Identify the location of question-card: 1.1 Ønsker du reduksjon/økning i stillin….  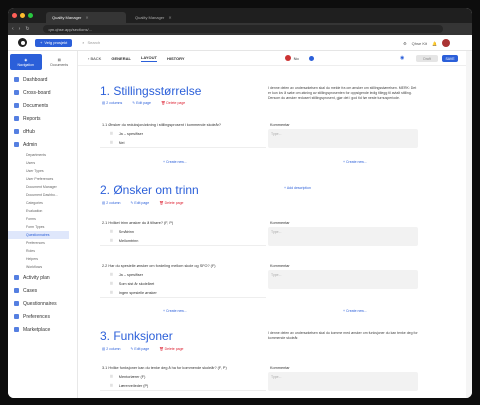
(183, 134).